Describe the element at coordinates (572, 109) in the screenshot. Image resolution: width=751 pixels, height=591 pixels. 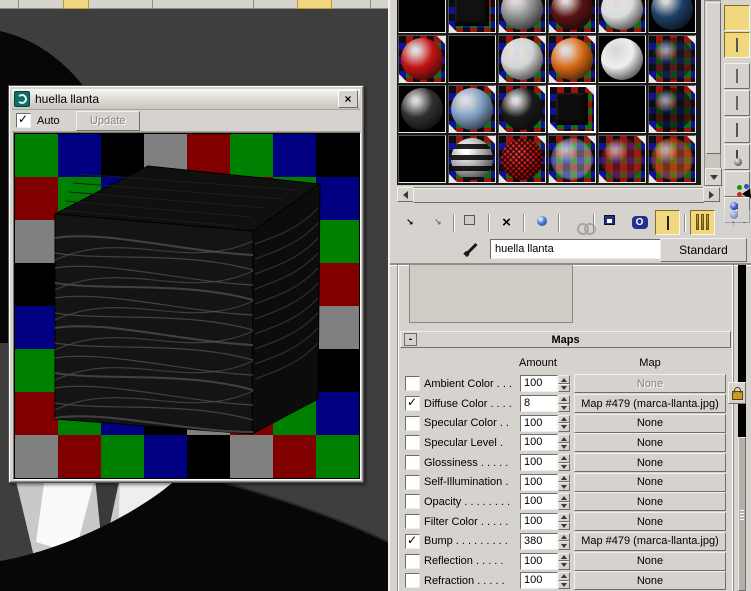
I see `material-slot-selected` at that location.